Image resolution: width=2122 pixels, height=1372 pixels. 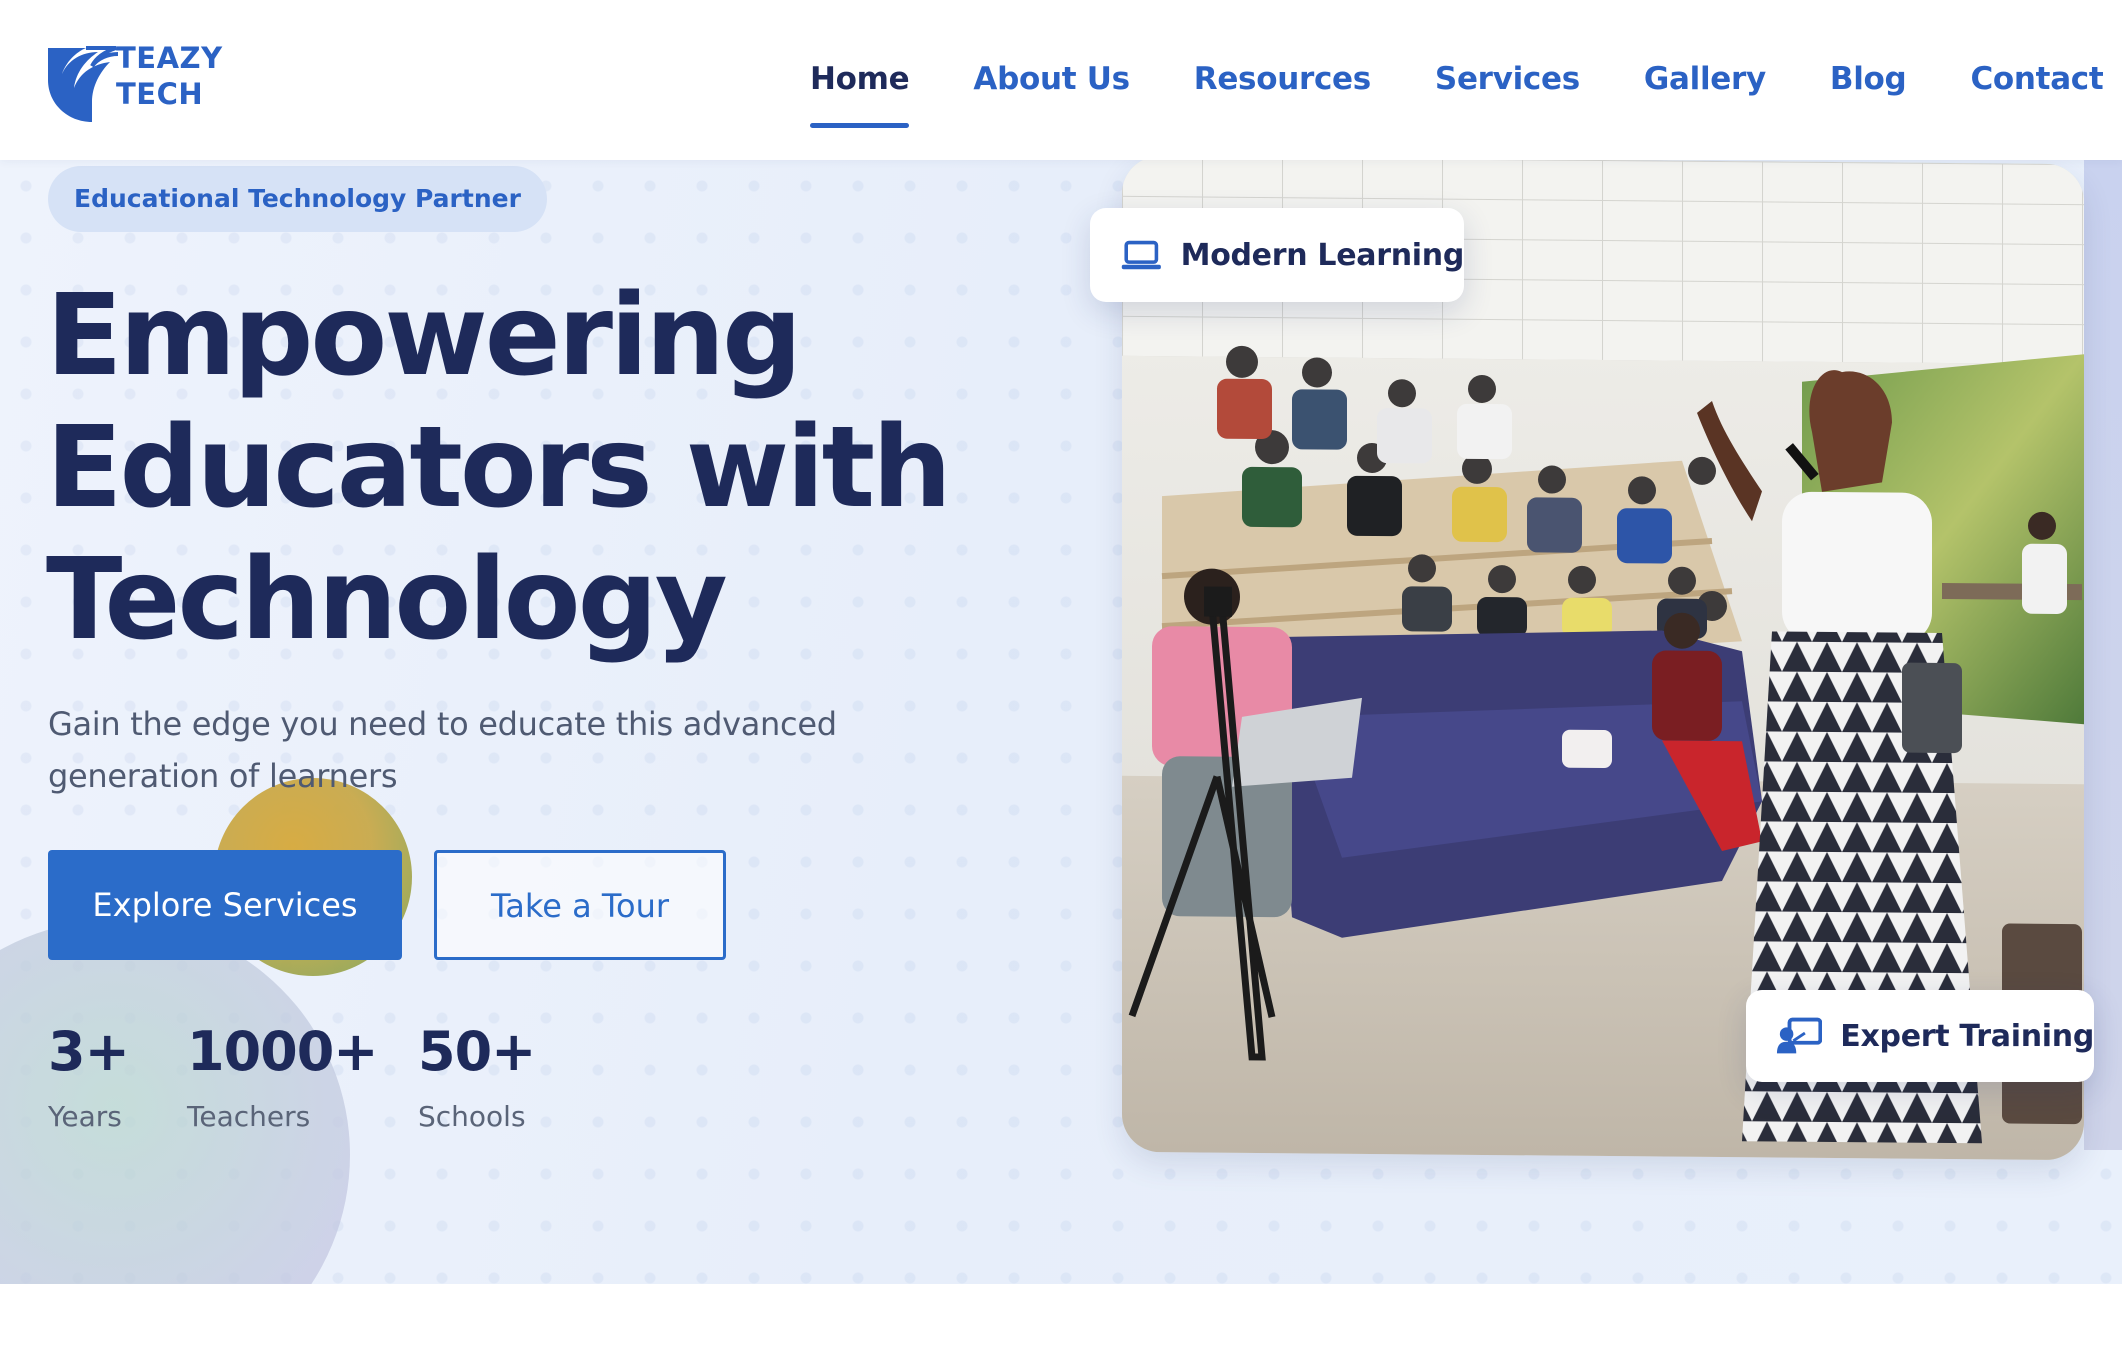 What do you see at coordinates (1967, 1036) in the screenshot?
I see `expert-training-label: Expert Training` at bounding box center [1967, 1036].